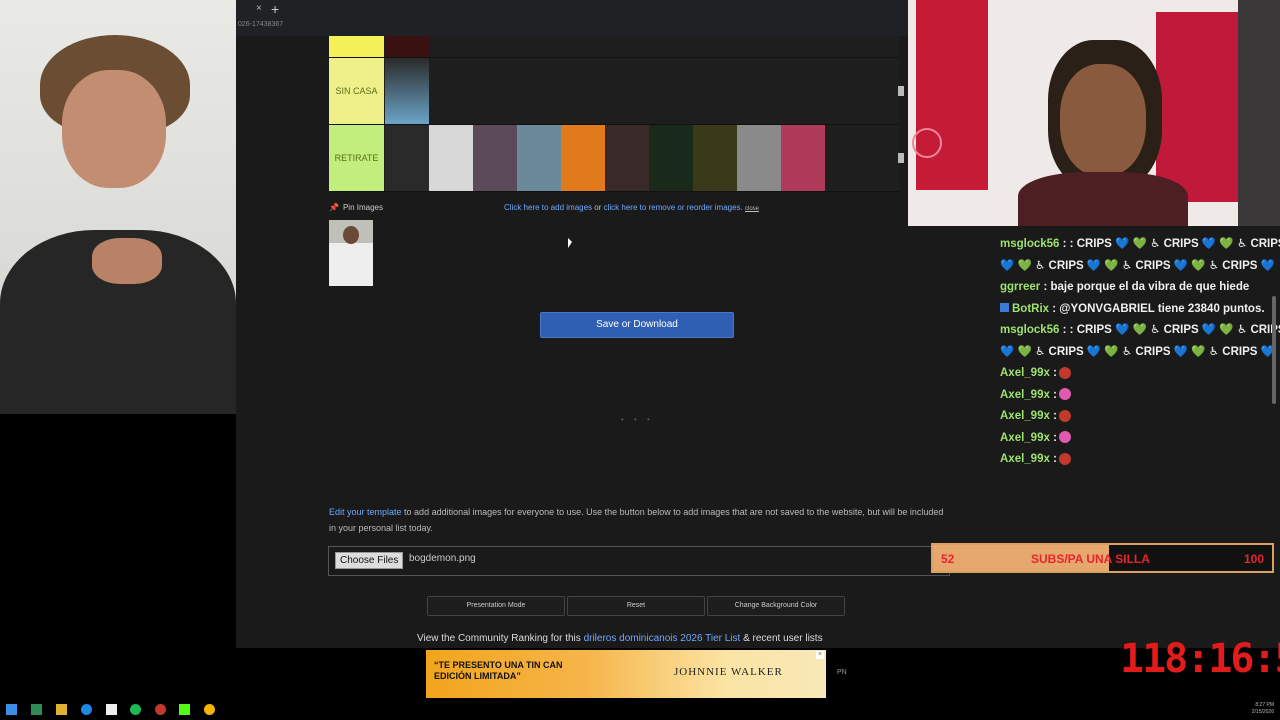  Describe the element at coordinates (776, 606) in the screenshot. I see `change-background-button: Change Background Color` at that location.